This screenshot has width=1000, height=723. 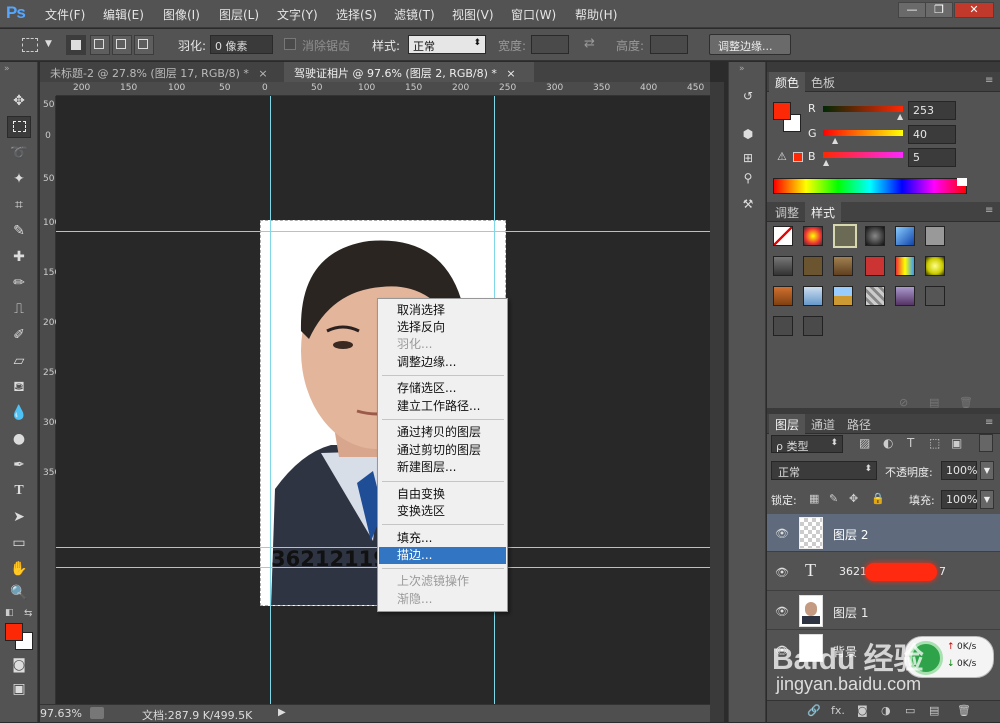 What do you see at coordinates (912, 10) in the screenshot?
I see `minimize-button: —` at bounding box center [912, 10].